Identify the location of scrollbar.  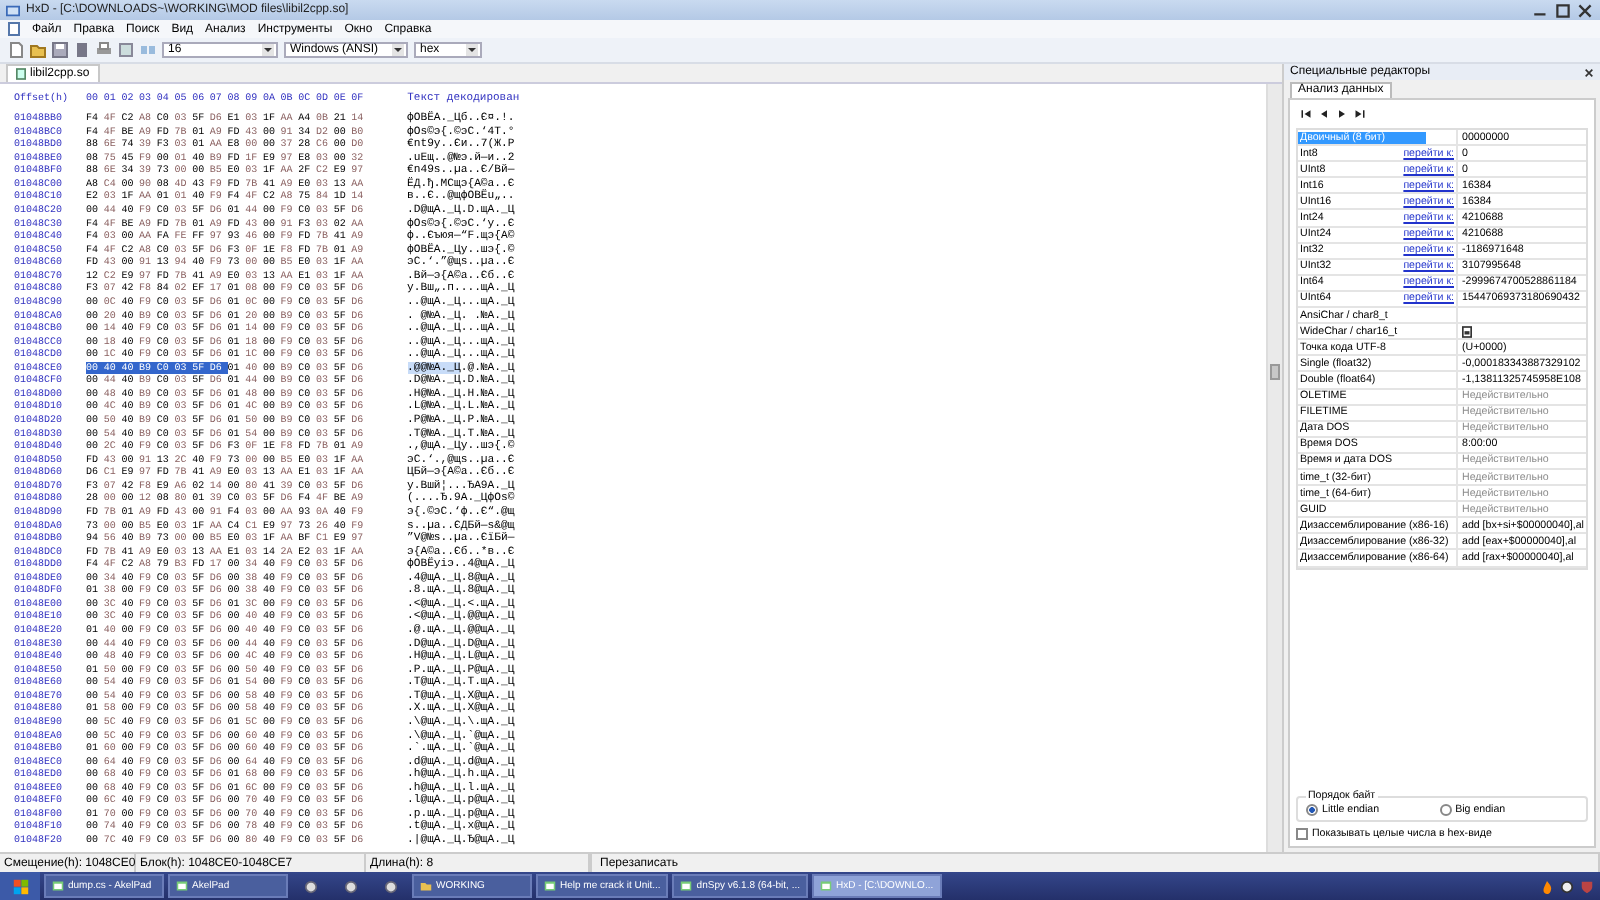
(1274, 468).